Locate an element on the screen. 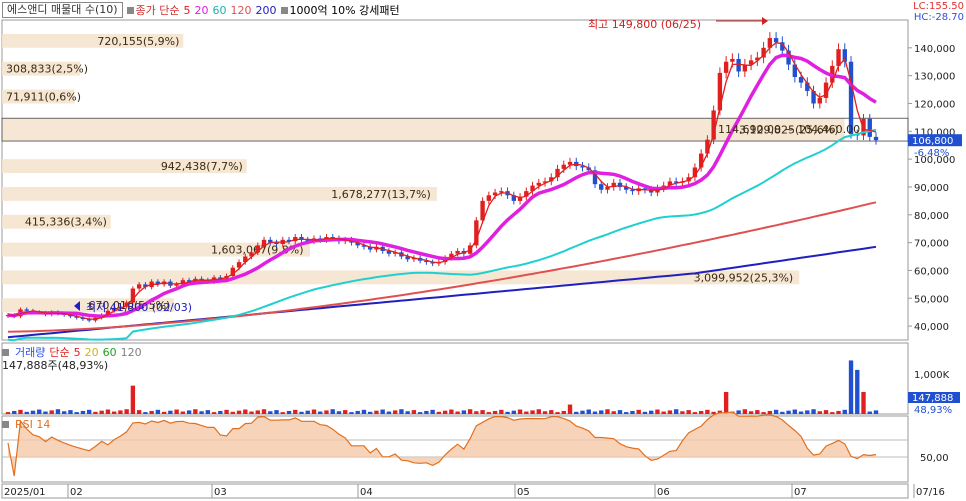 The height and width of the screenshot is (501, 966). ma-period-200: 200 is located at coordinates (266, 10).